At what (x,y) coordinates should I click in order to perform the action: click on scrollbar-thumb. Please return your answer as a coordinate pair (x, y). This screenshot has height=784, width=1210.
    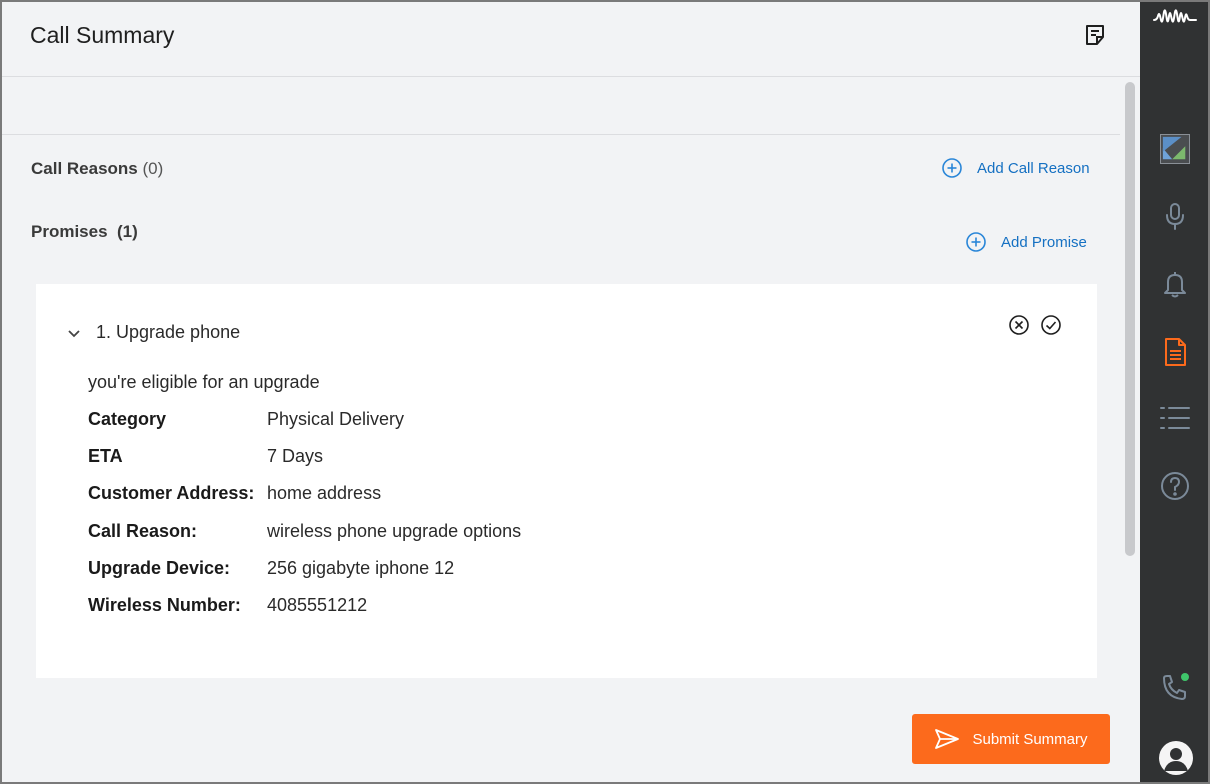
    Looking at the image, I should click on (1130, 319).